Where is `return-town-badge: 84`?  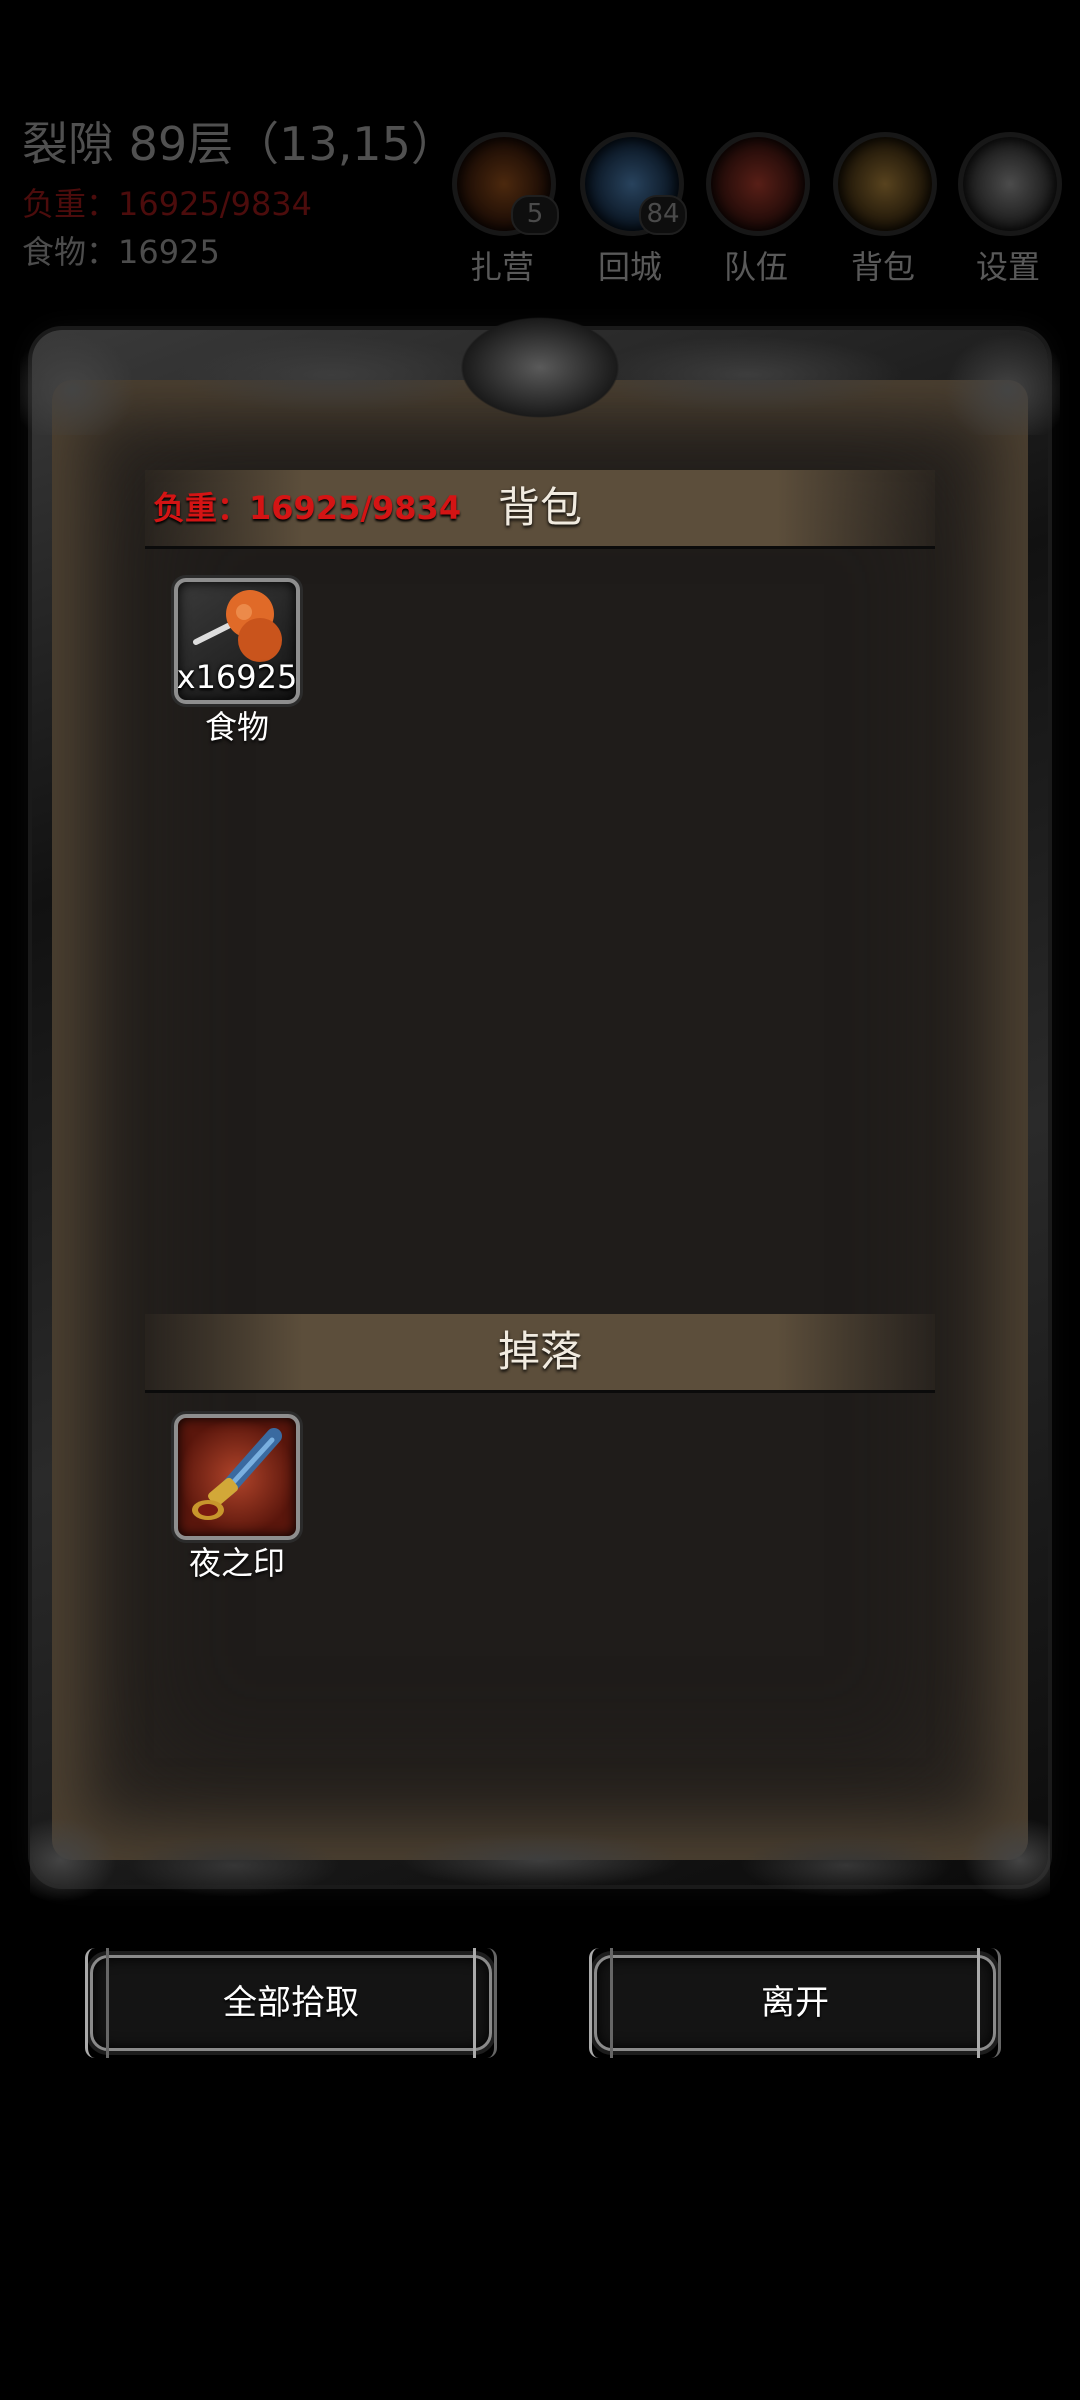 return-town-badge: 84 is located at coordinates (663, 215).